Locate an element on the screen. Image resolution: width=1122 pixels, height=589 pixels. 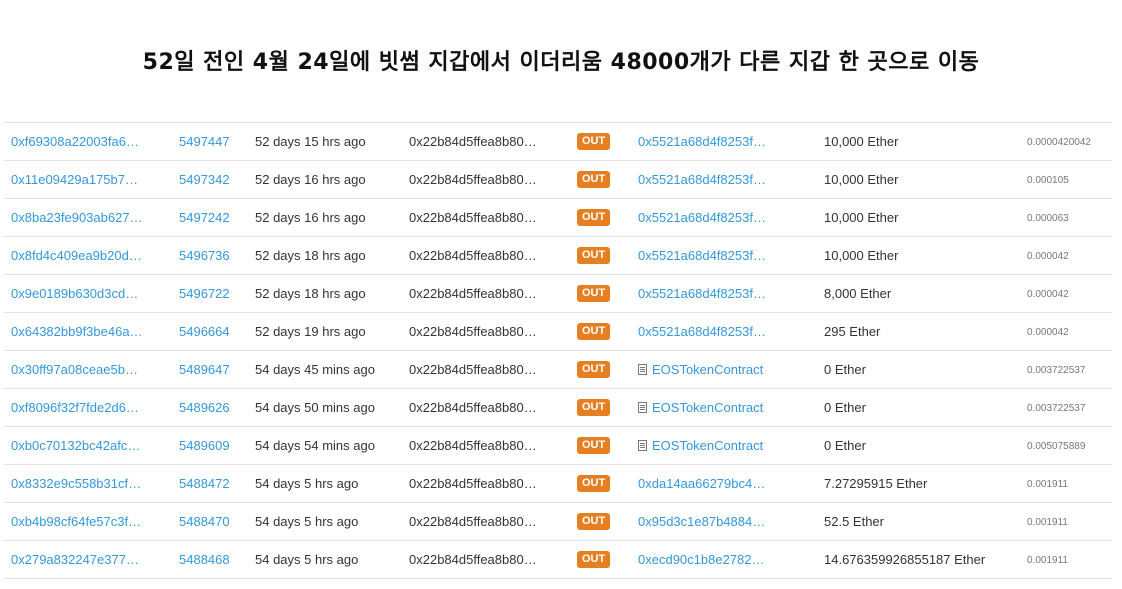
tx-fee: 0.000063 is located at coordinates (1048, 218).